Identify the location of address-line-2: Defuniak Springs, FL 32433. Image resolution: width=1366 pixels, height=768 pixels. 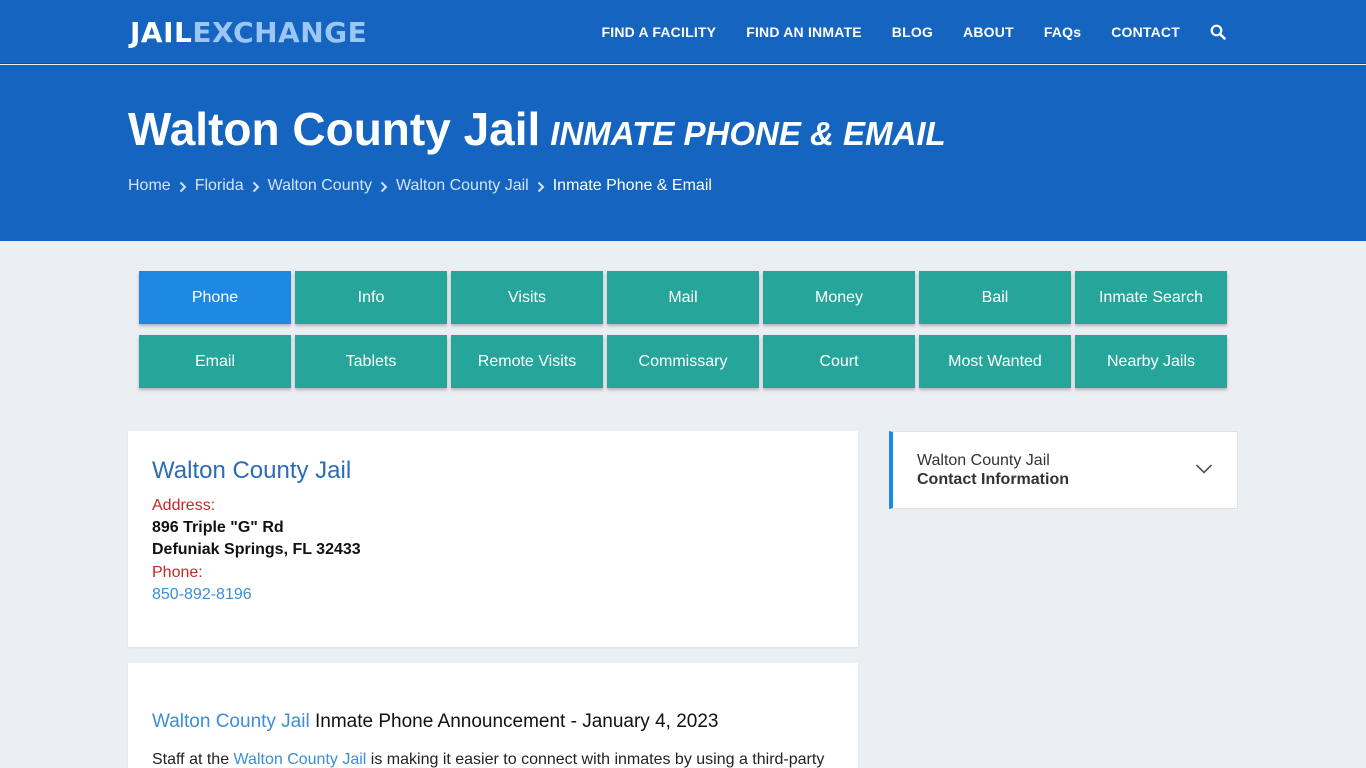
(256, 549).